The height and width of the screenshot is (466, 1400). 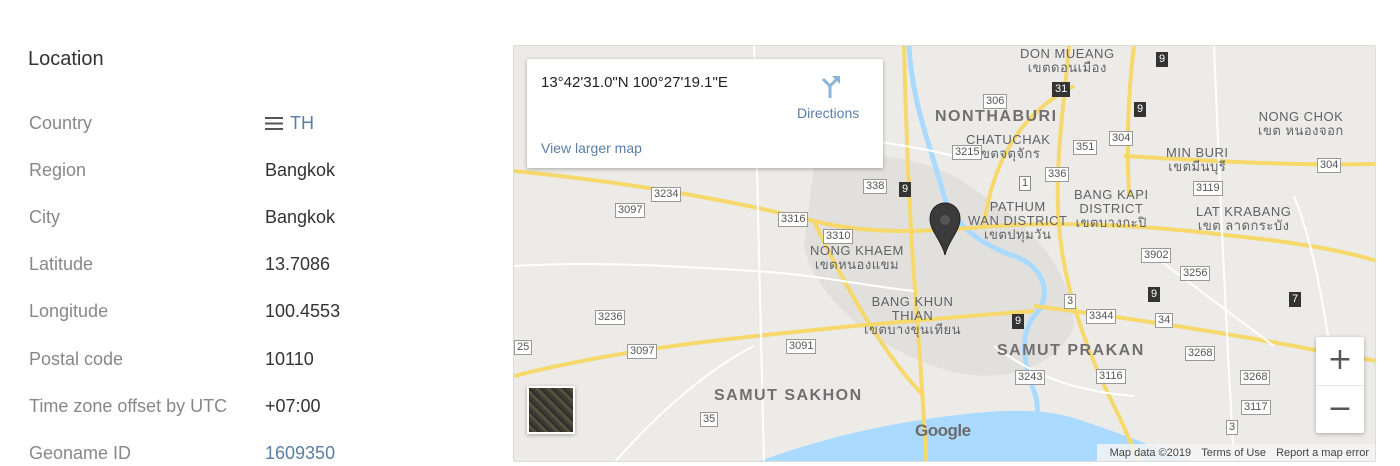 I want to click on terms-of-use-link: Terms of Use, so click(x=1233, y=453).